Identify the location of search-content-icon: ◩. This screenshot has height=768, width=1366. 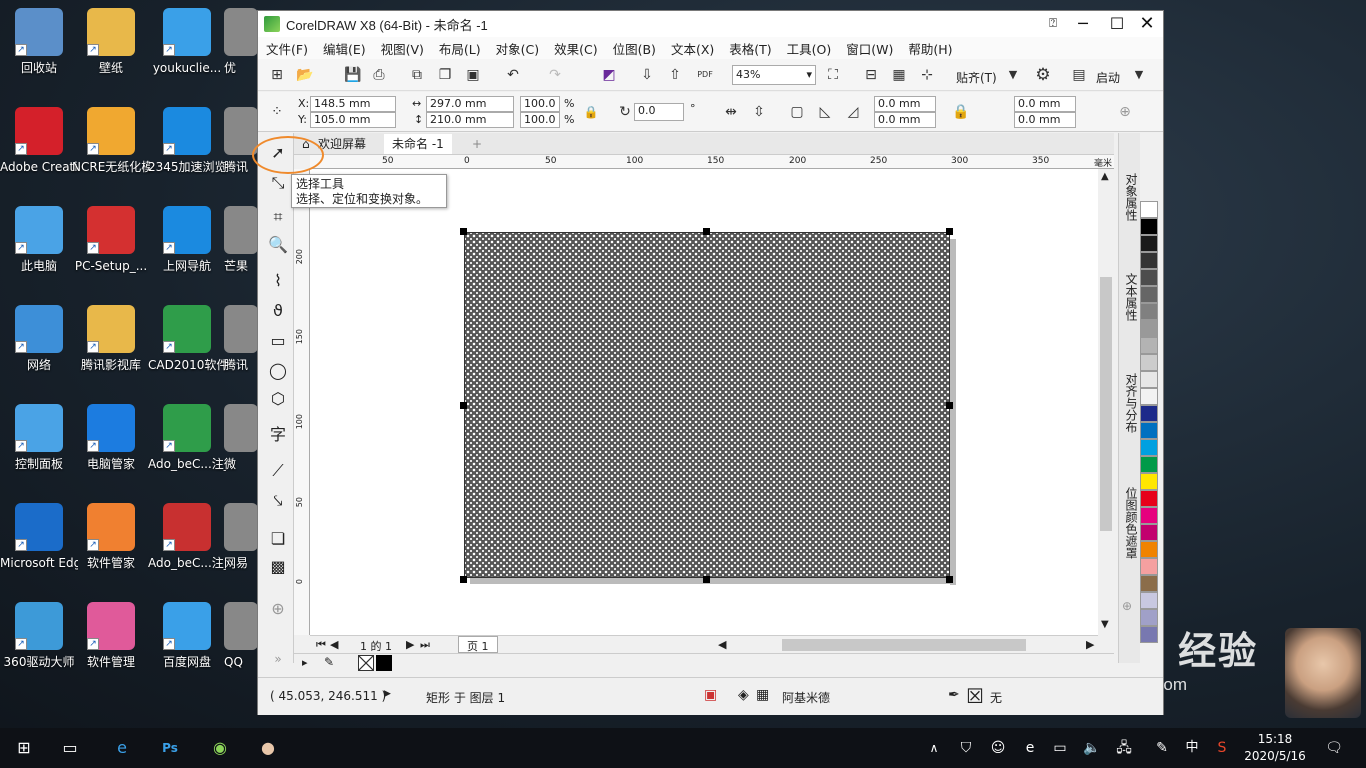
(609, 75).